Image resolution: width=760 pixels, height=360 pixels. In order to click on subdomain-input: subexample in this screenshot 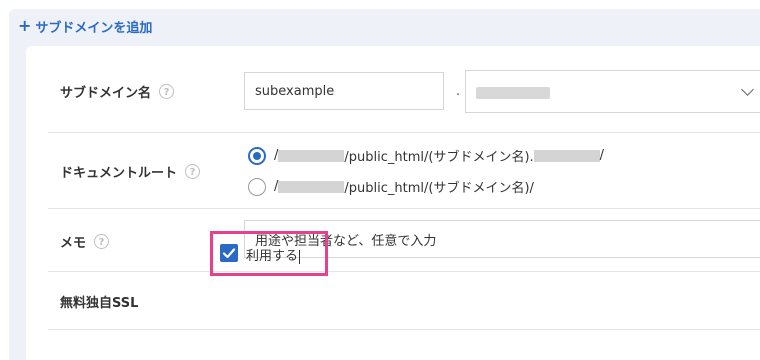, I will do `click(344, 91)`.